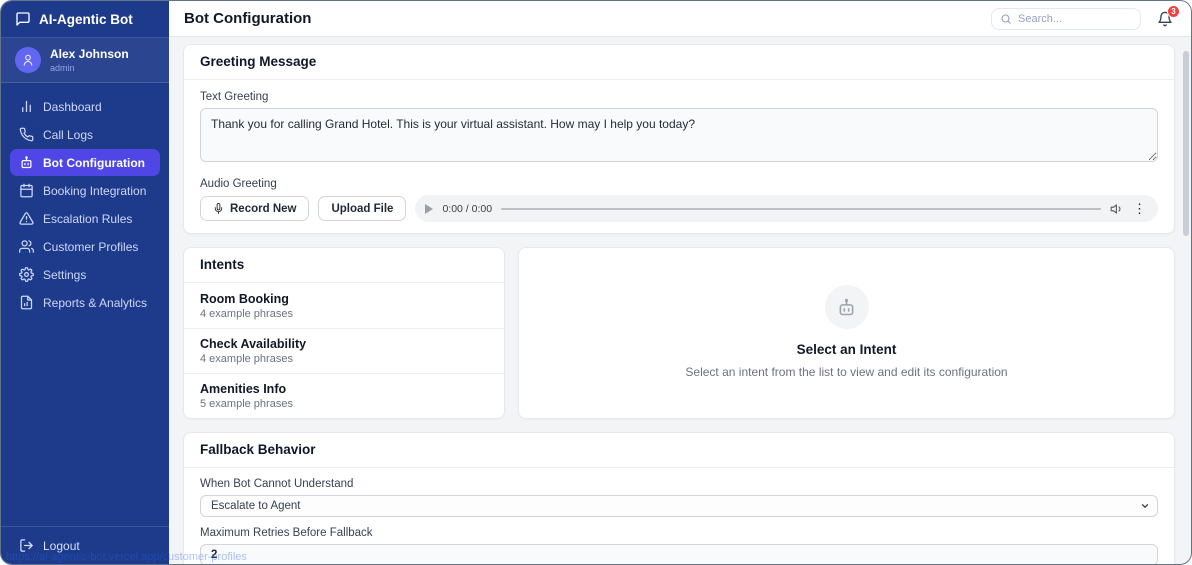  I want to click on intent-item-amenities-info: Amenities Info 5 example phrases, so click(344, 396).